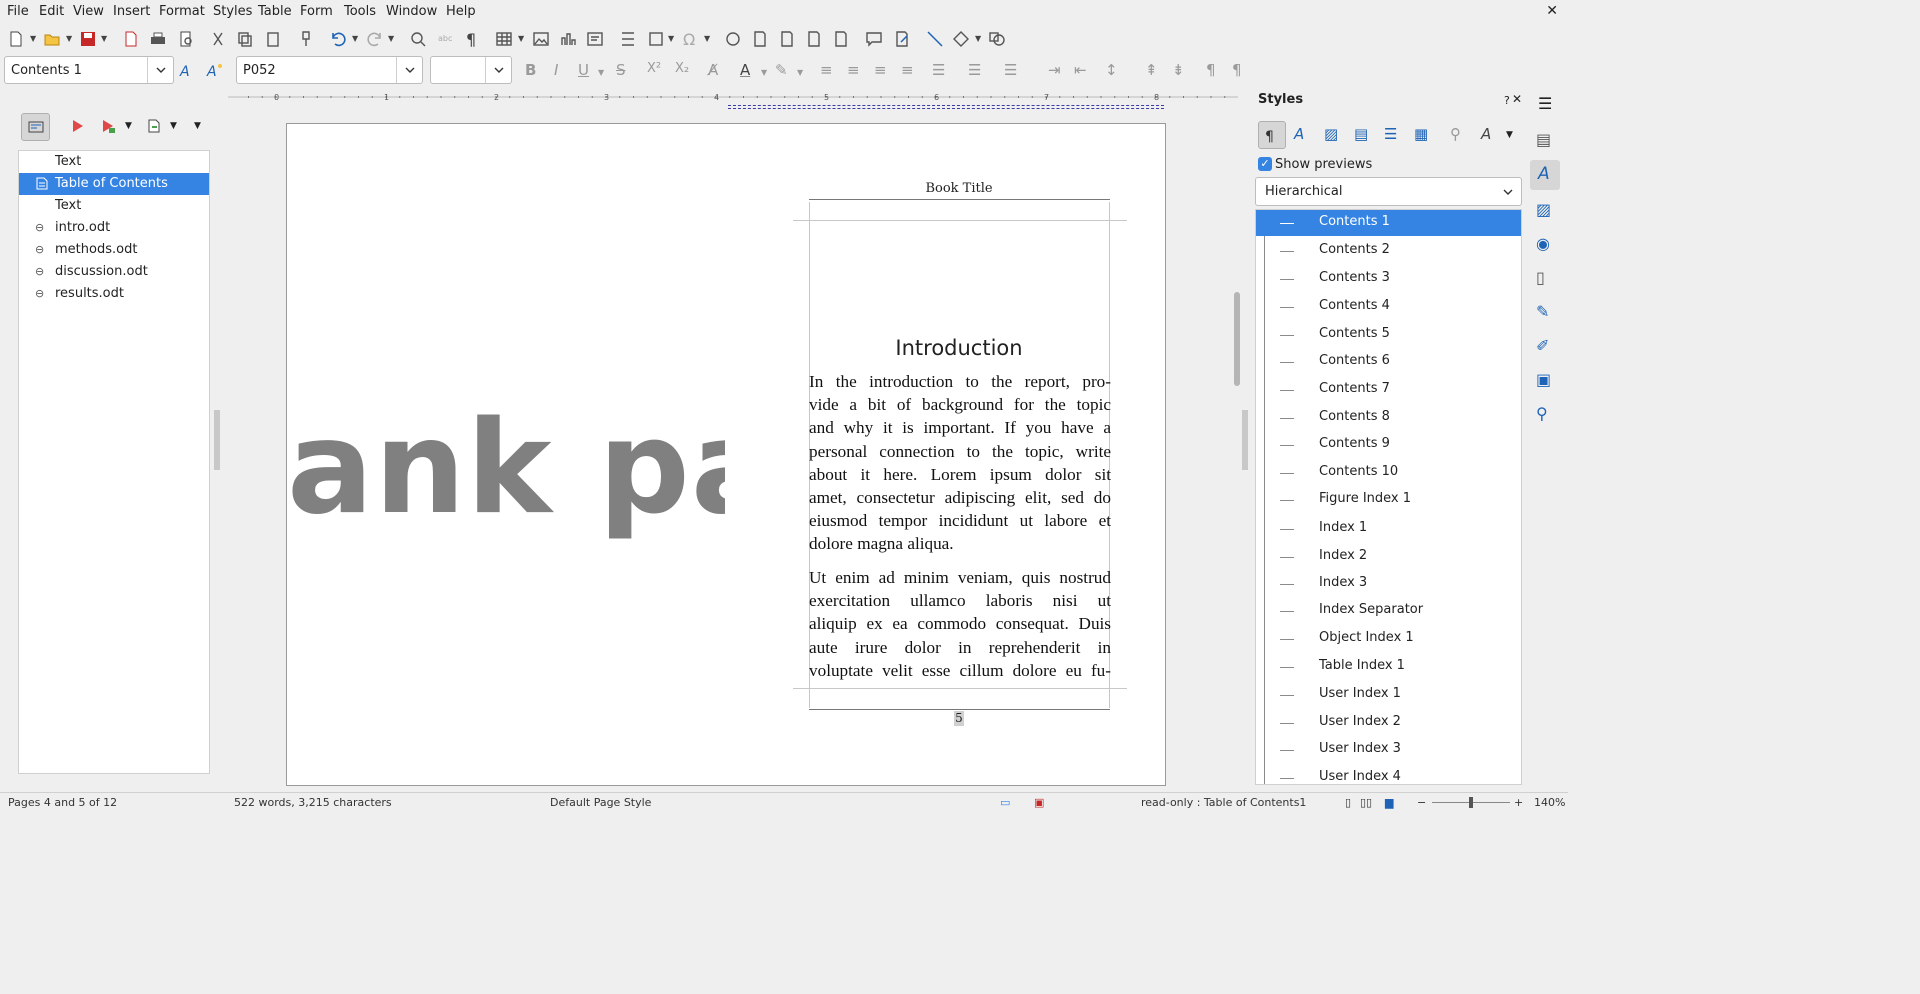 This screenshot has width=1920, height=994. I want to click on underline-icon: U, so click(583, 70).